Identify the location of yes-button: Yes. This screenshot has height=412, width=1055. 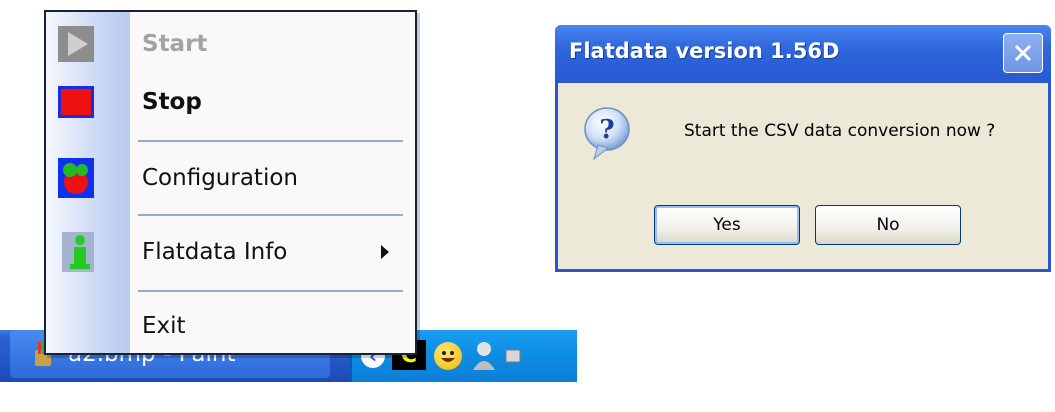
(727, 225).